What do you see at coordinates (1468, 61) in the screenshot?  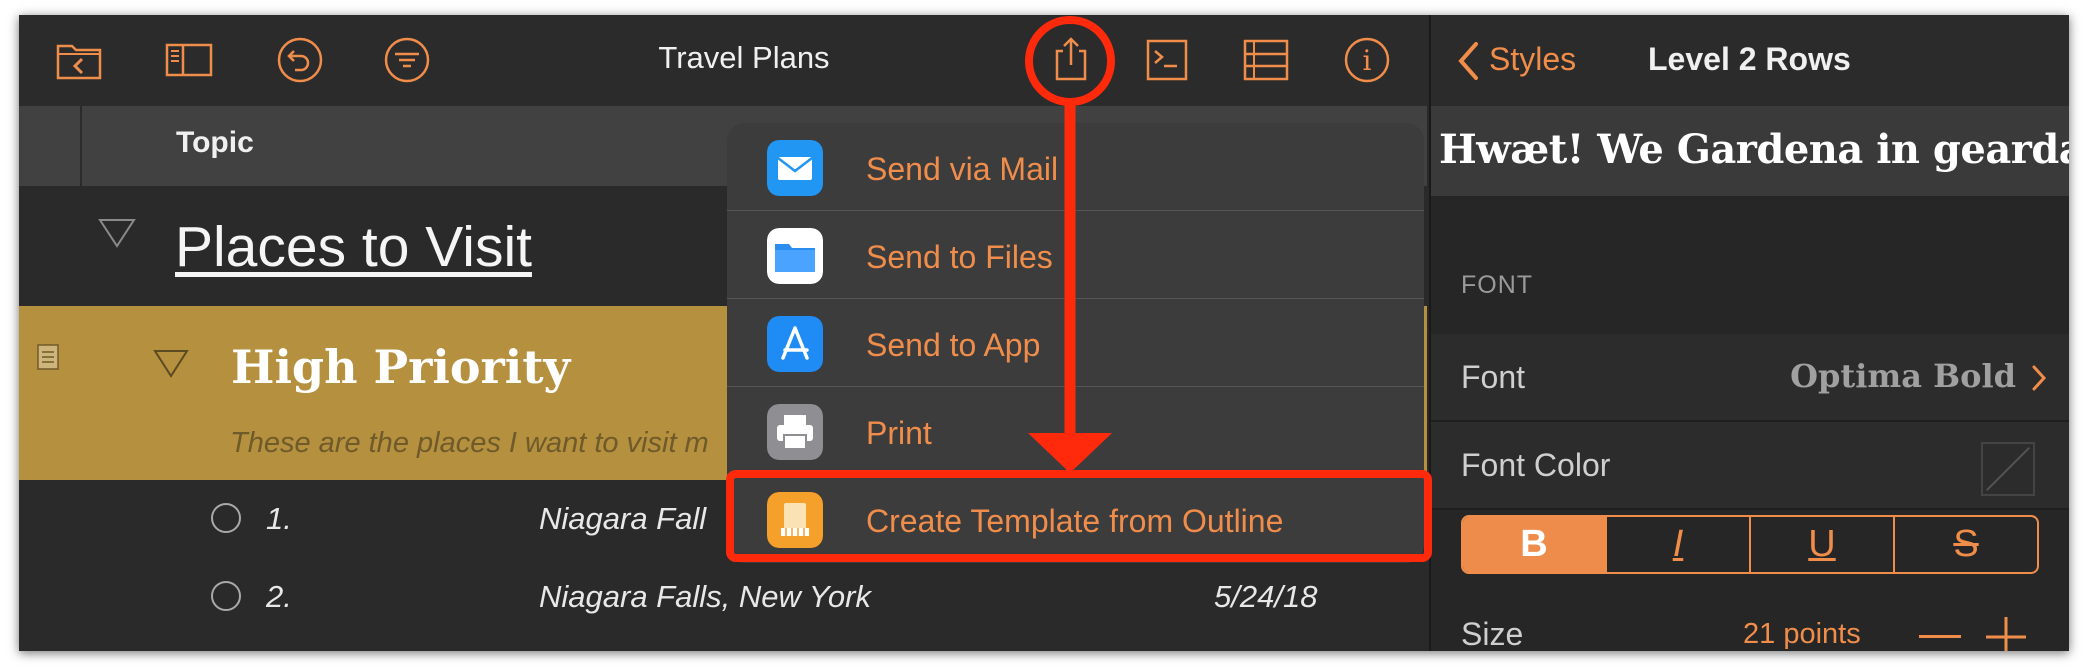 I see `back-chevron-icon` at bounding box center [1468, 61].